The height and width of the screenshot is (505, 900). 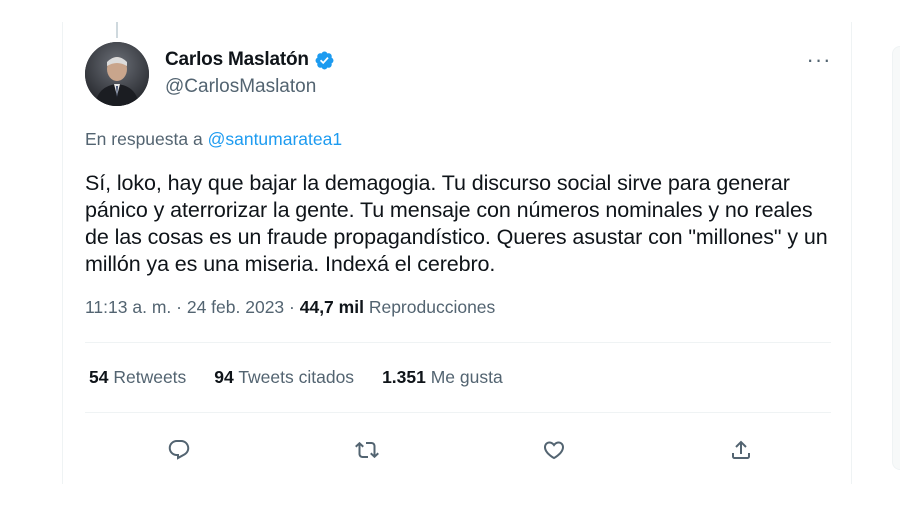 What do you see at coordinates (99, 377) in the screenshot?
I see `retweets-count: 54` at bounding box center [99, 377].